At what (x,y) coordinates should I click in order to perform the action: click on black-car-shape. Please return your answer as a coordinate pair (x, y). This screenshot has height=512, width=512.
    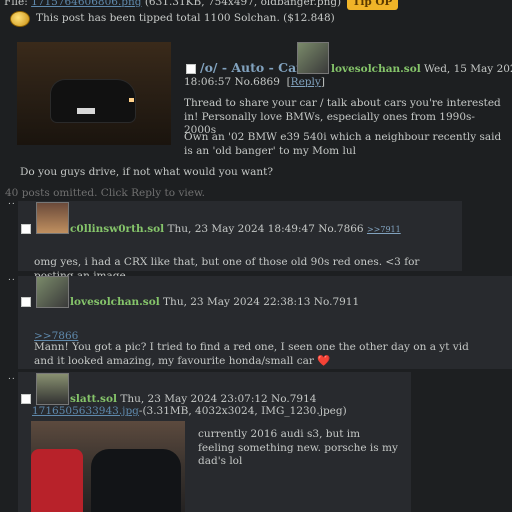
    Looking at the image, I should click on (136, 480).